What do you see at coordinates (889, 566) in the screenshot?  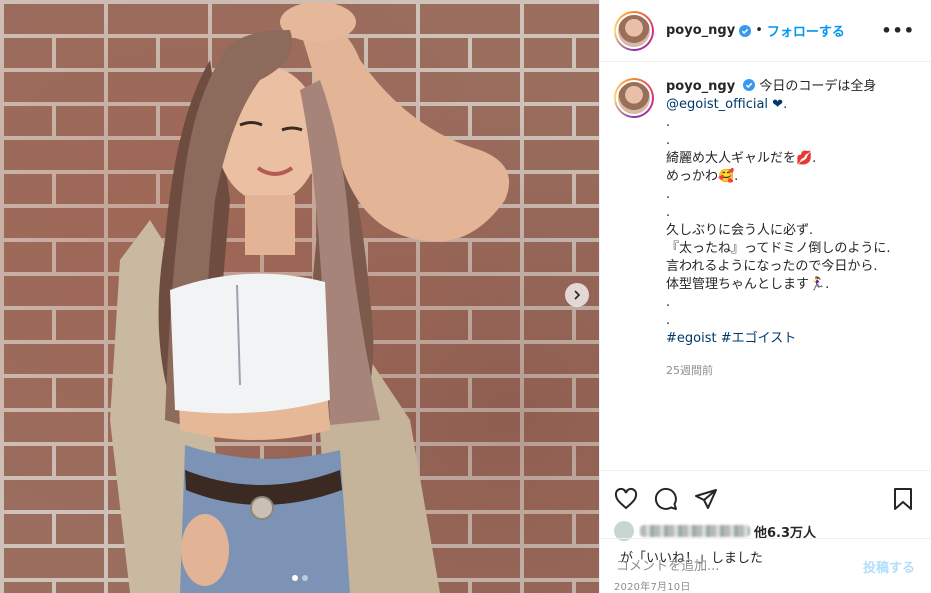 I see `post-comment-button: 投稿する` at bounding box center [889, 566].